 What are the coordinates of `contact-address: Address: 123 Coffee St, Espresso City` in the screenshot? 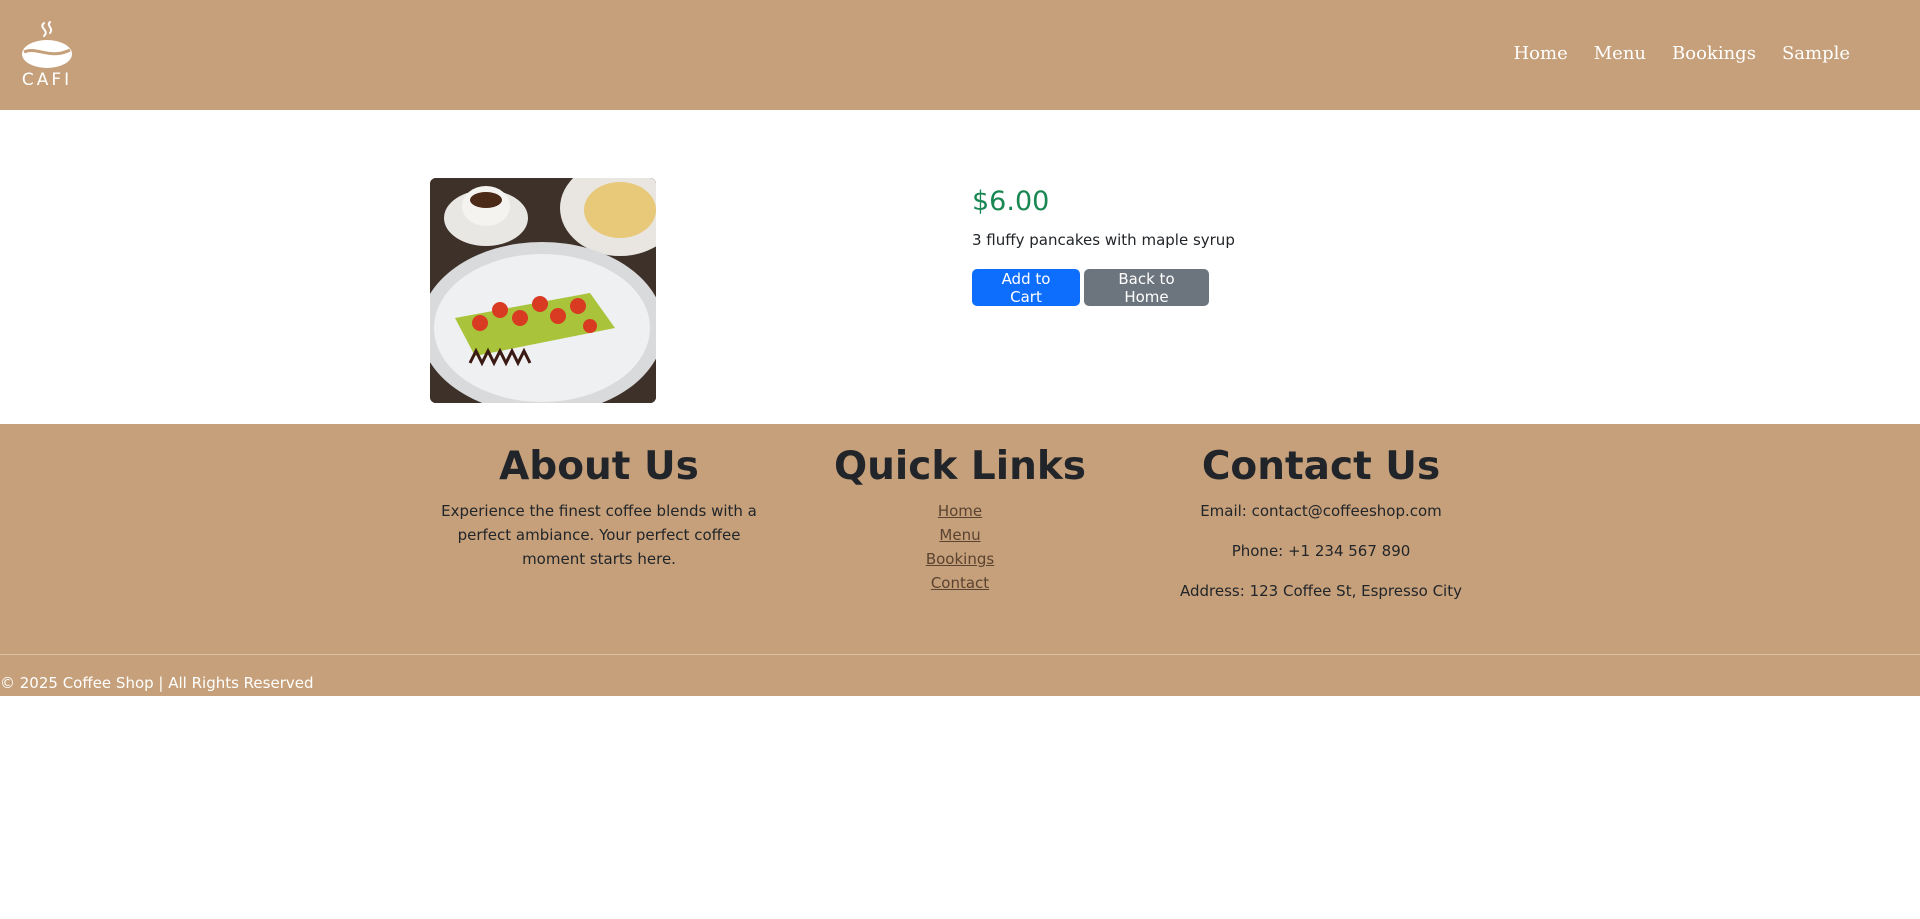 It's located at (1321, 590).